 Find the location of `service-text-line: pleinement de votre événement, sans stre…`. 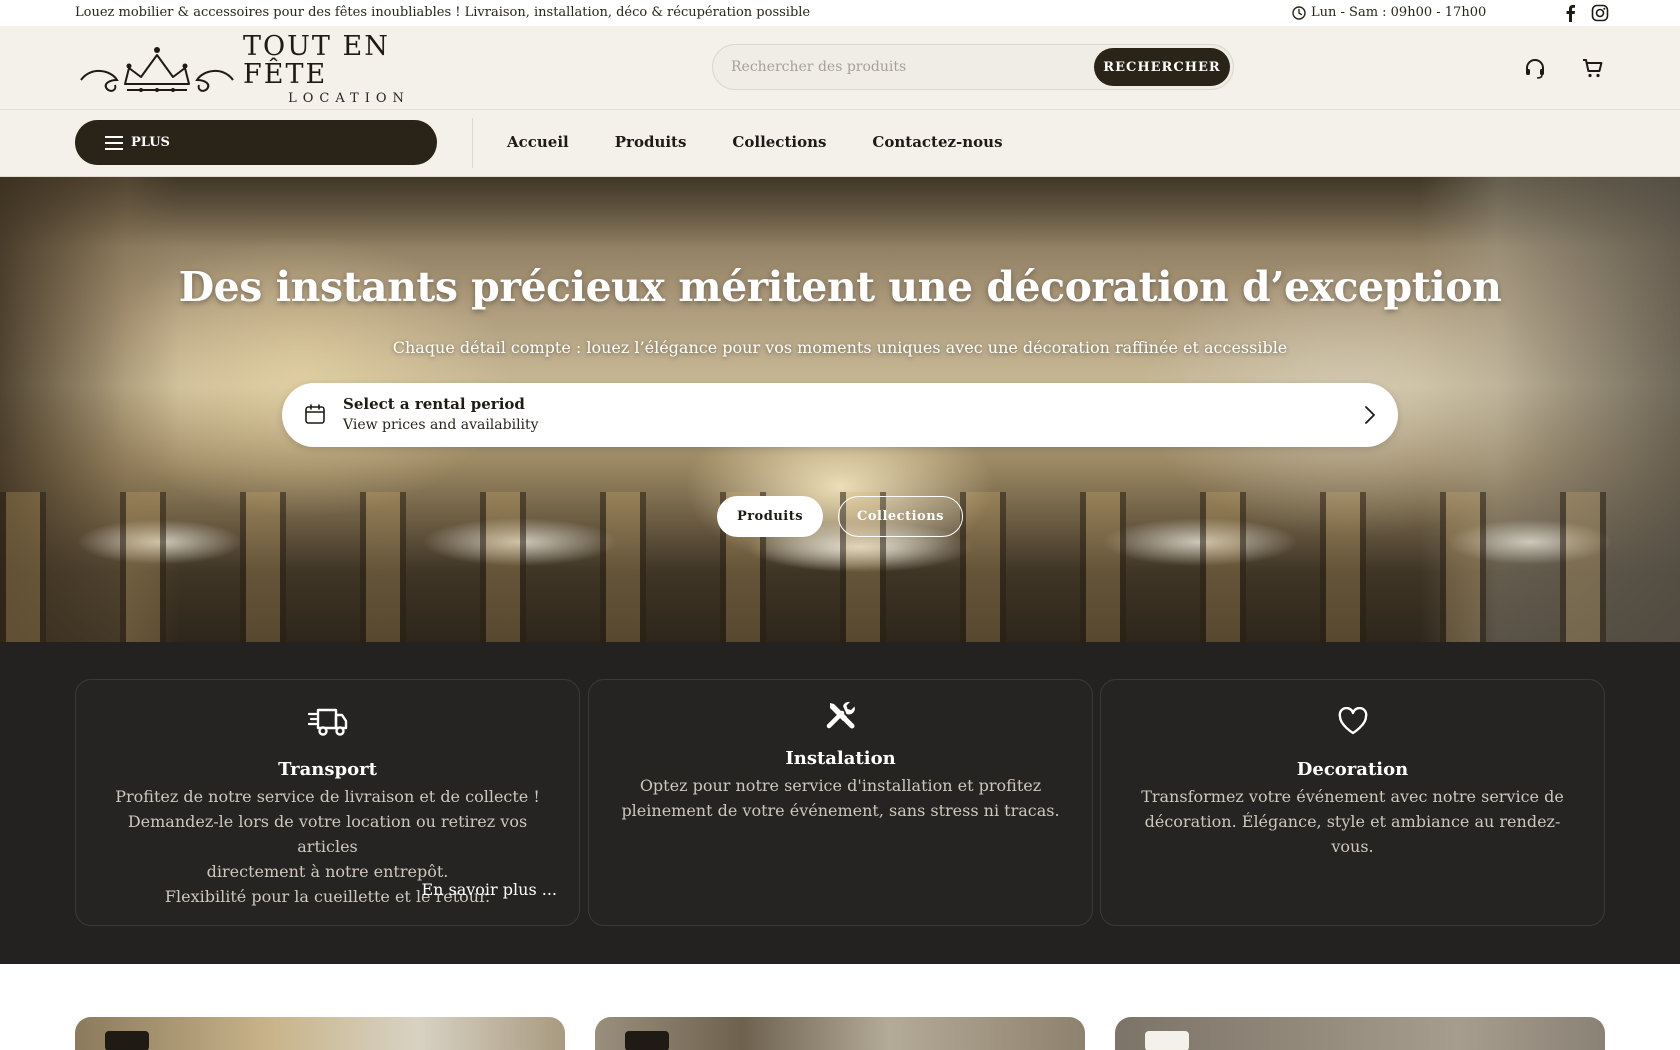

service-text-line: pleinement de votre événement, sans stre… is located at coordinates (840, 810).